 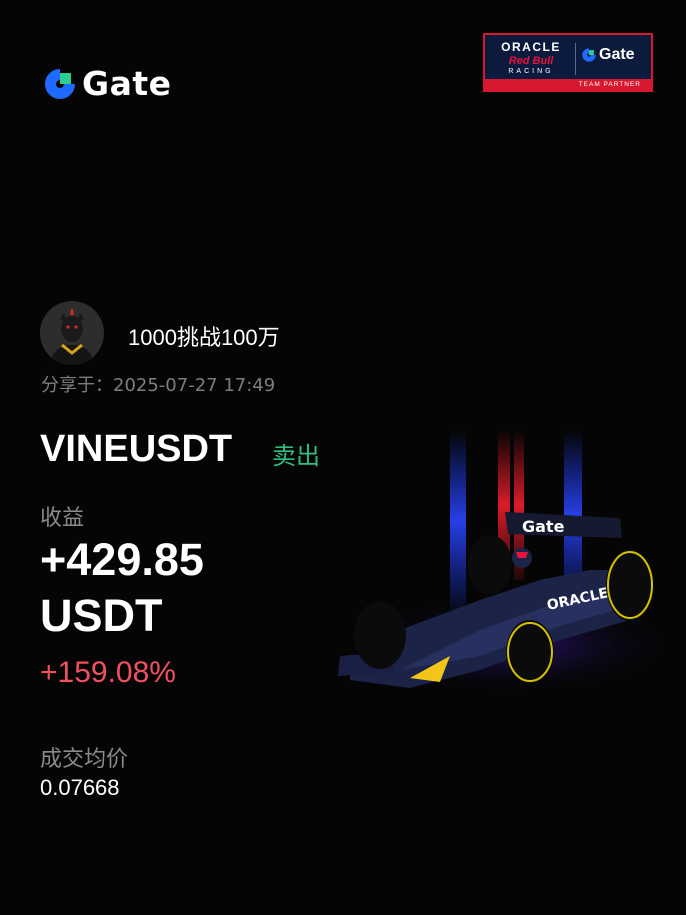 What do you see at coordinates (575, 59) in the screenshot?
I see `partner-divider` at bounding box center [575, 59].